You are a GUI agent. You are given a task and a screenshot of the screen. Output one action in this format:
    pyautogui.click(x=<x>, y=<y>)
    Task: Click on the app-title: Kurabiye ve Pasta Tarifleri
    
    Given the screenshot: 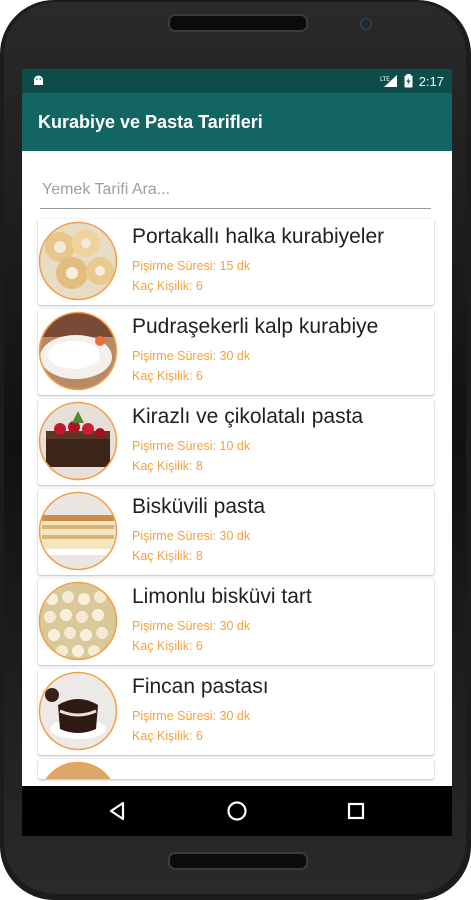 What is the action you would take?
    pyautogui.click(x=150, y=122)
    